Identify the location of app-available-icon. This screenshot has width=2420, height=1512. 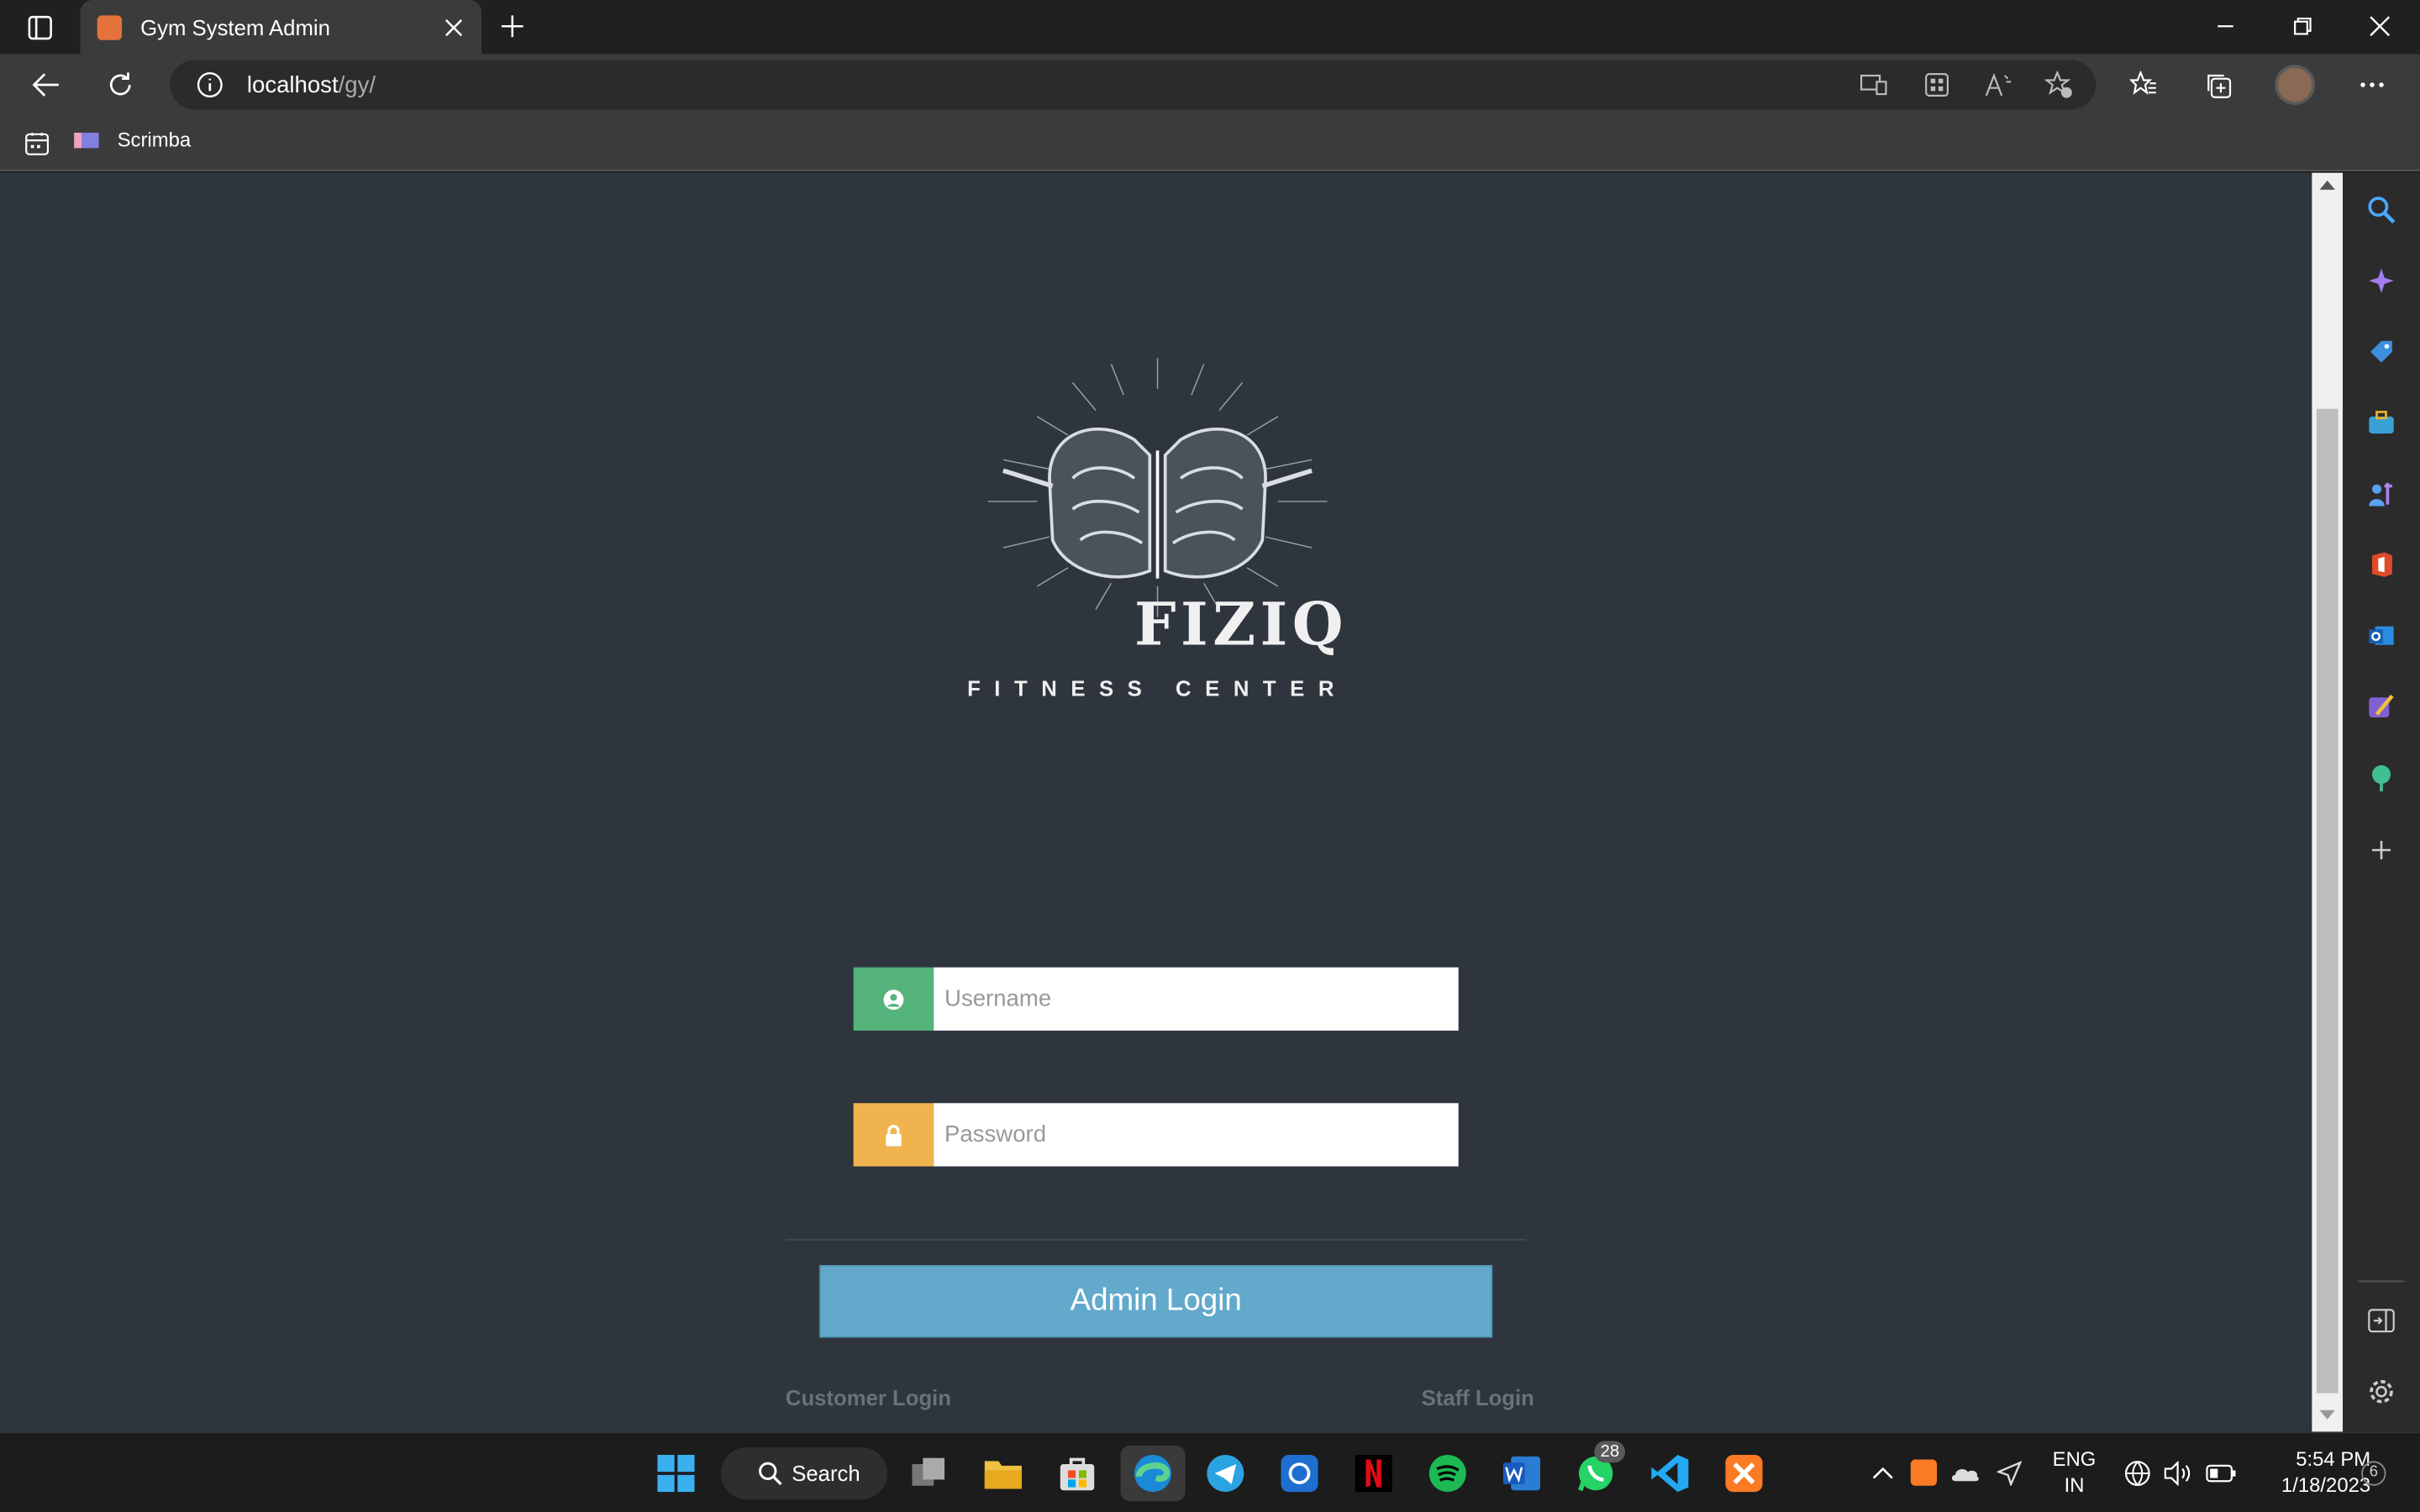
(1873, 85).